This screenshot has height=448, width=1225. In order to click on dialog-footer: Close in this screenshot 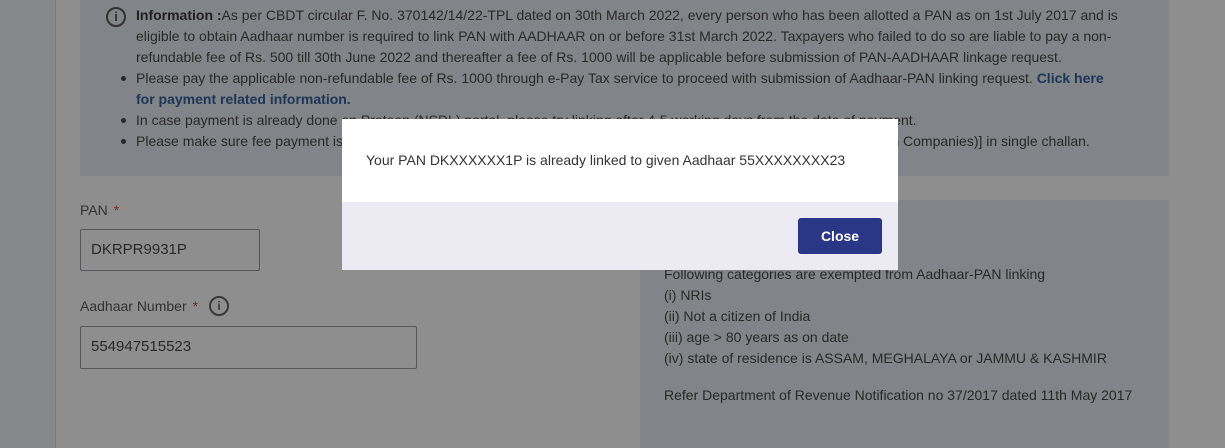, I will do `click(620, 236)`.